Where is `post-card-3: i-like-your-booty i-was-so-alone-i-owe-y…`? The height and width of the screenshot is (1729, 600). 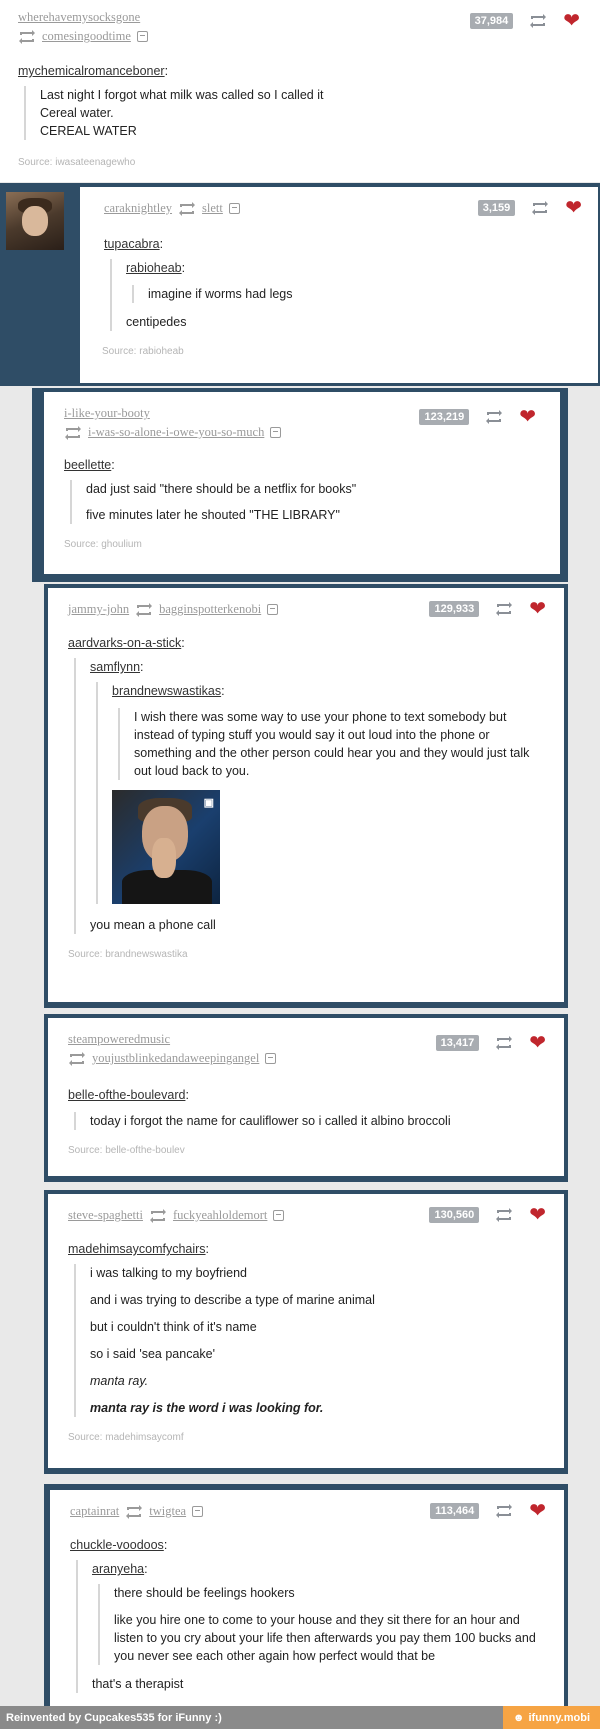 post-card-3: i-like-your-booty i-was-so-alone-i-owe-y… is located at coordinates (302, 483).